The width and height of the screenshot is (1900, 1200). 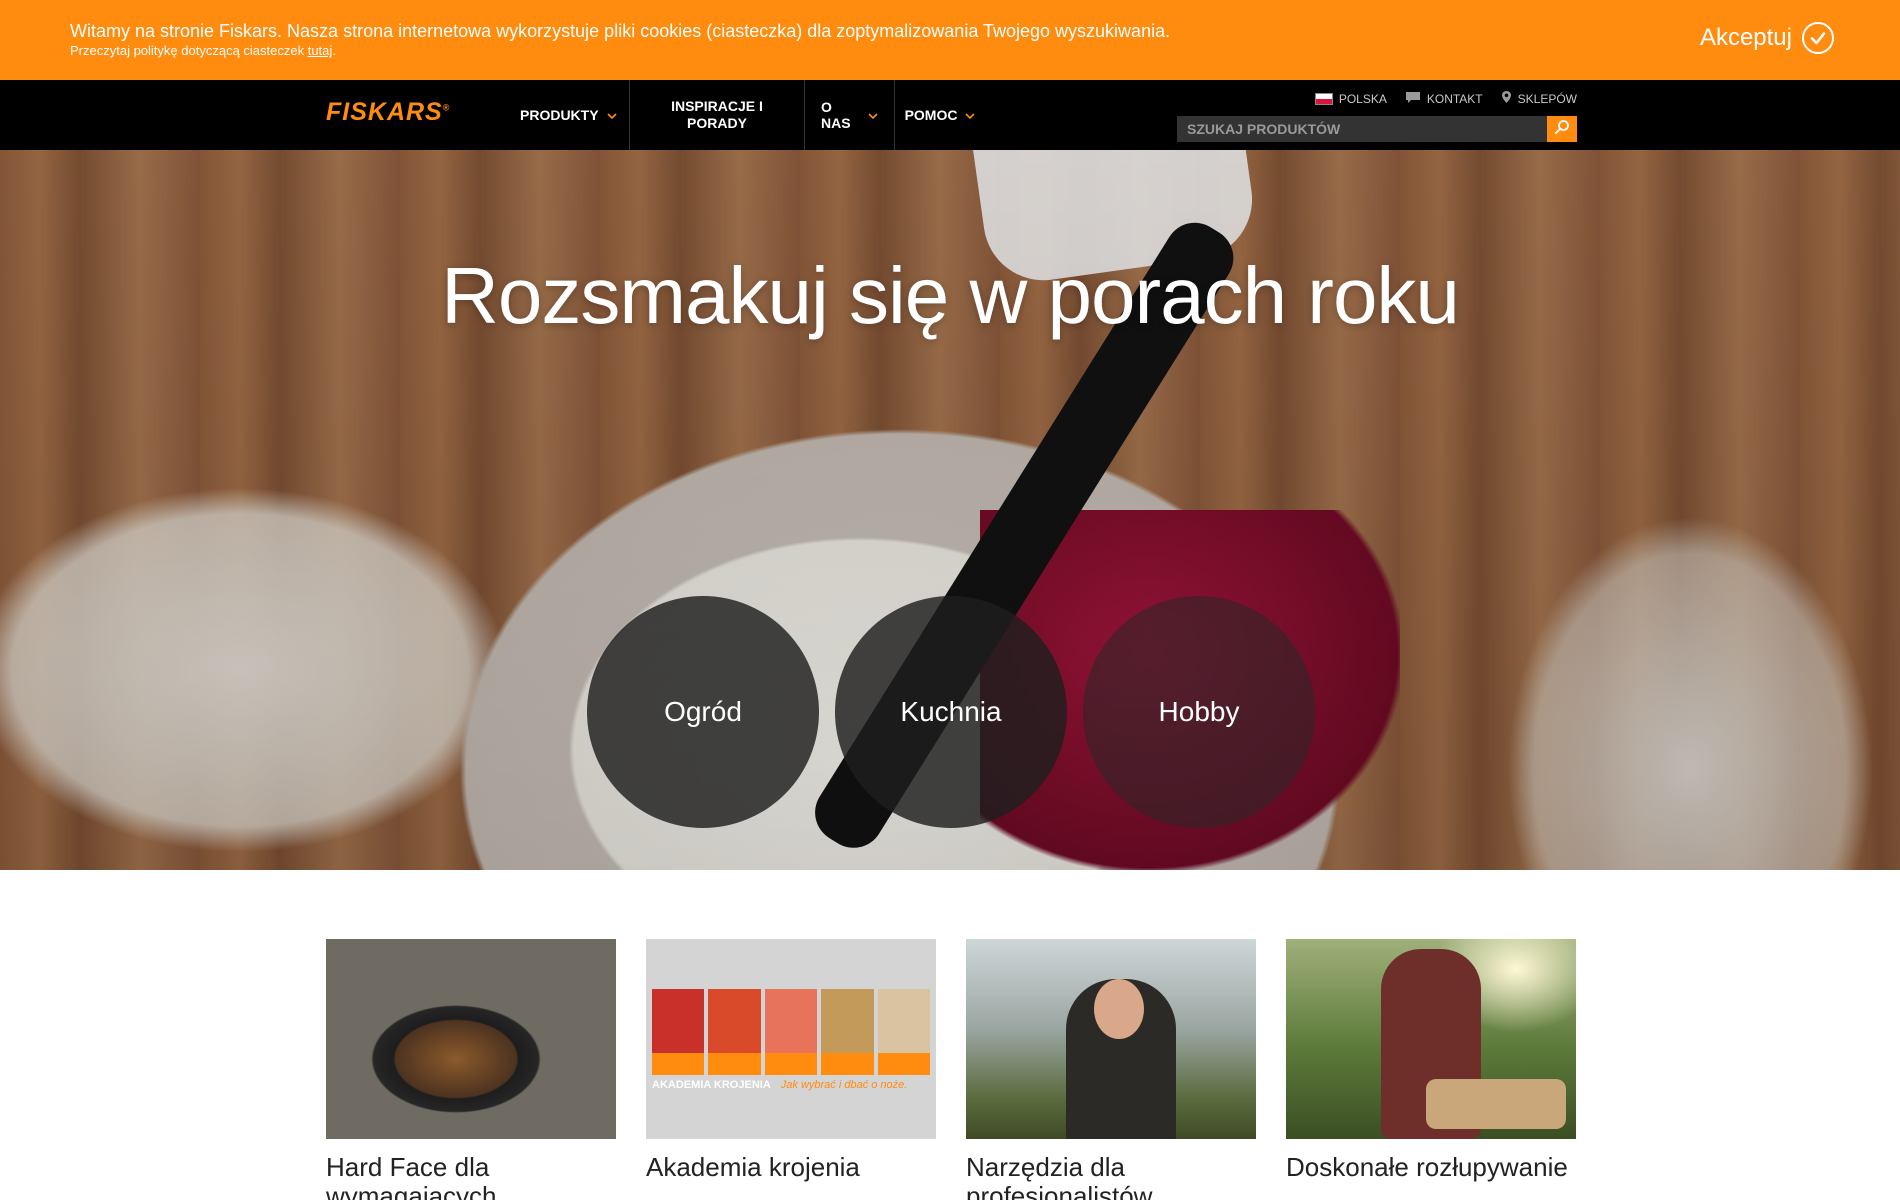 I want to click on utility-links: POLSKA KONTAKT SKLEPÓW, so click(x=1445, y=98).